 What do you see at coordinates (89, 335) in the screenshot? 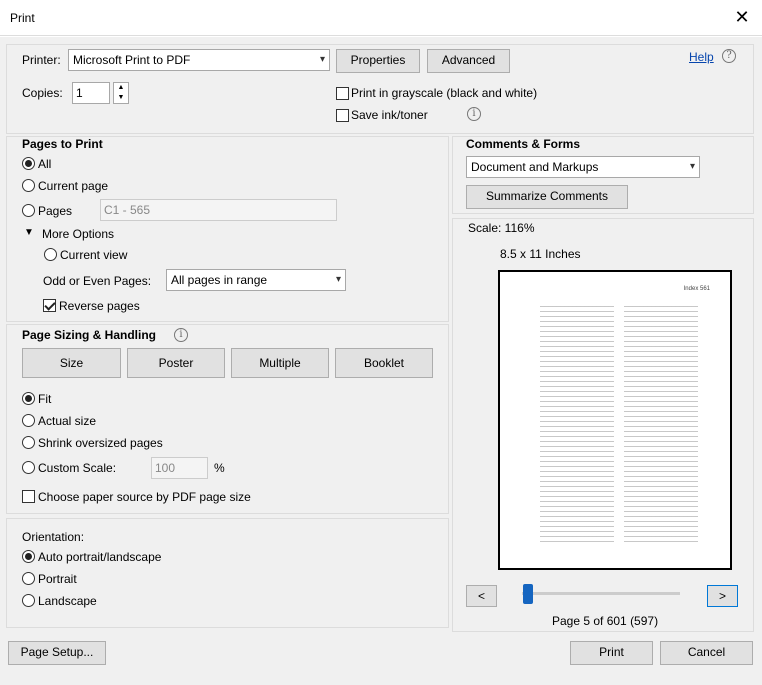
I see `page-sizing-heading: Page Sizing & Handling` at bounding box center [89, 335].